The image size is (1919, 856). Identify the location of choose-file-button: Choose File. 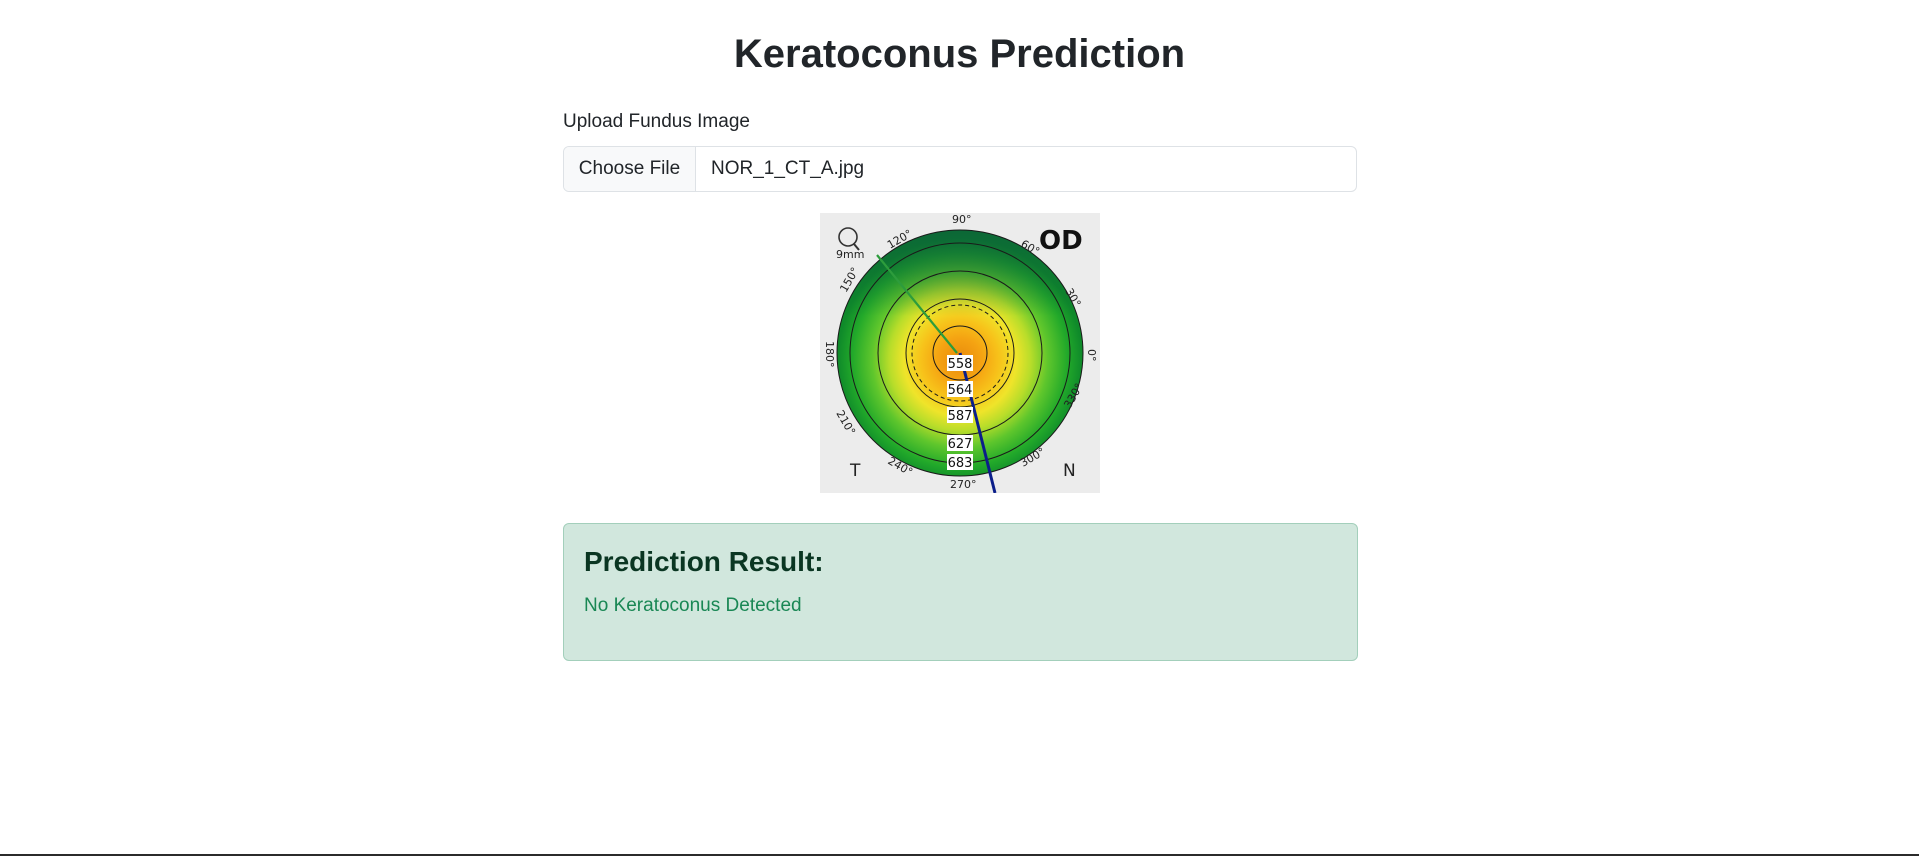
(630, 169).